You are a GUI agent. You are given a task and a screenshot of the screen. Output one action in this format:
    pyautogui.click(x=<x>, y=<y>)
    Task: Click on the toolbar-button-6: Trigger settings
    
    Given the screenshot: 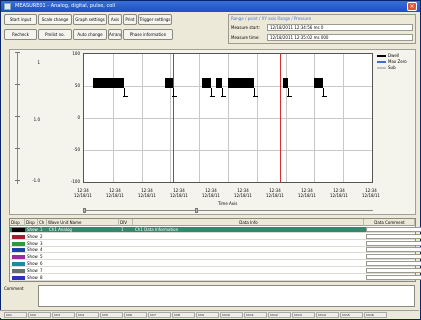 What is the action you would take?
    pyautogui.click(x=155, y=19)
    